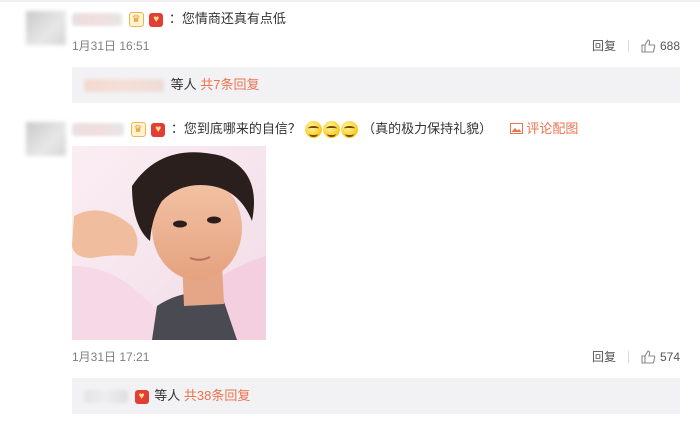 The height and width of the screenshot is (428, 700). I want to click on view-replies-link: 共38条回复, so click(217, 395).